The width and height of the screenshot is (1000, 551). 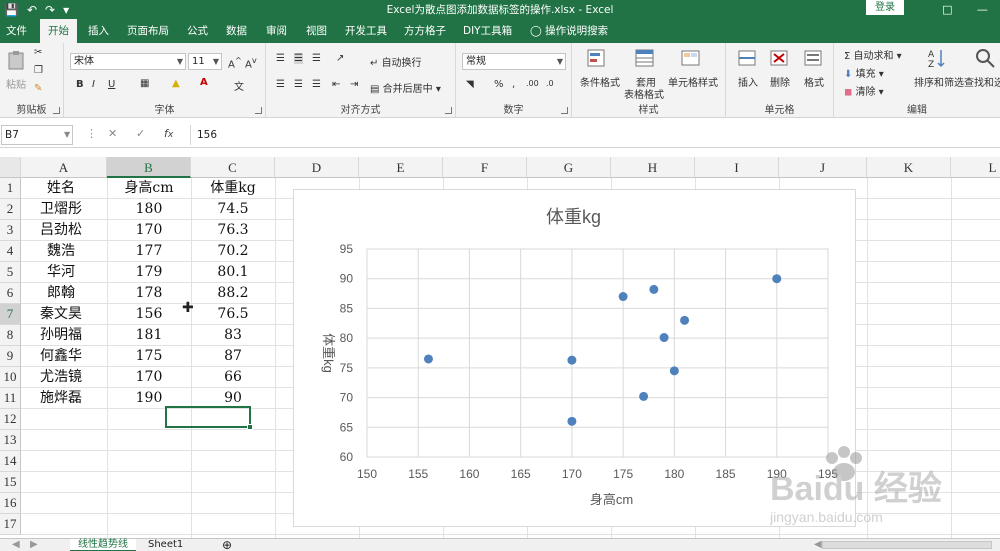 I want to click on header-cell: 姓名, so click(x=61, y=188).